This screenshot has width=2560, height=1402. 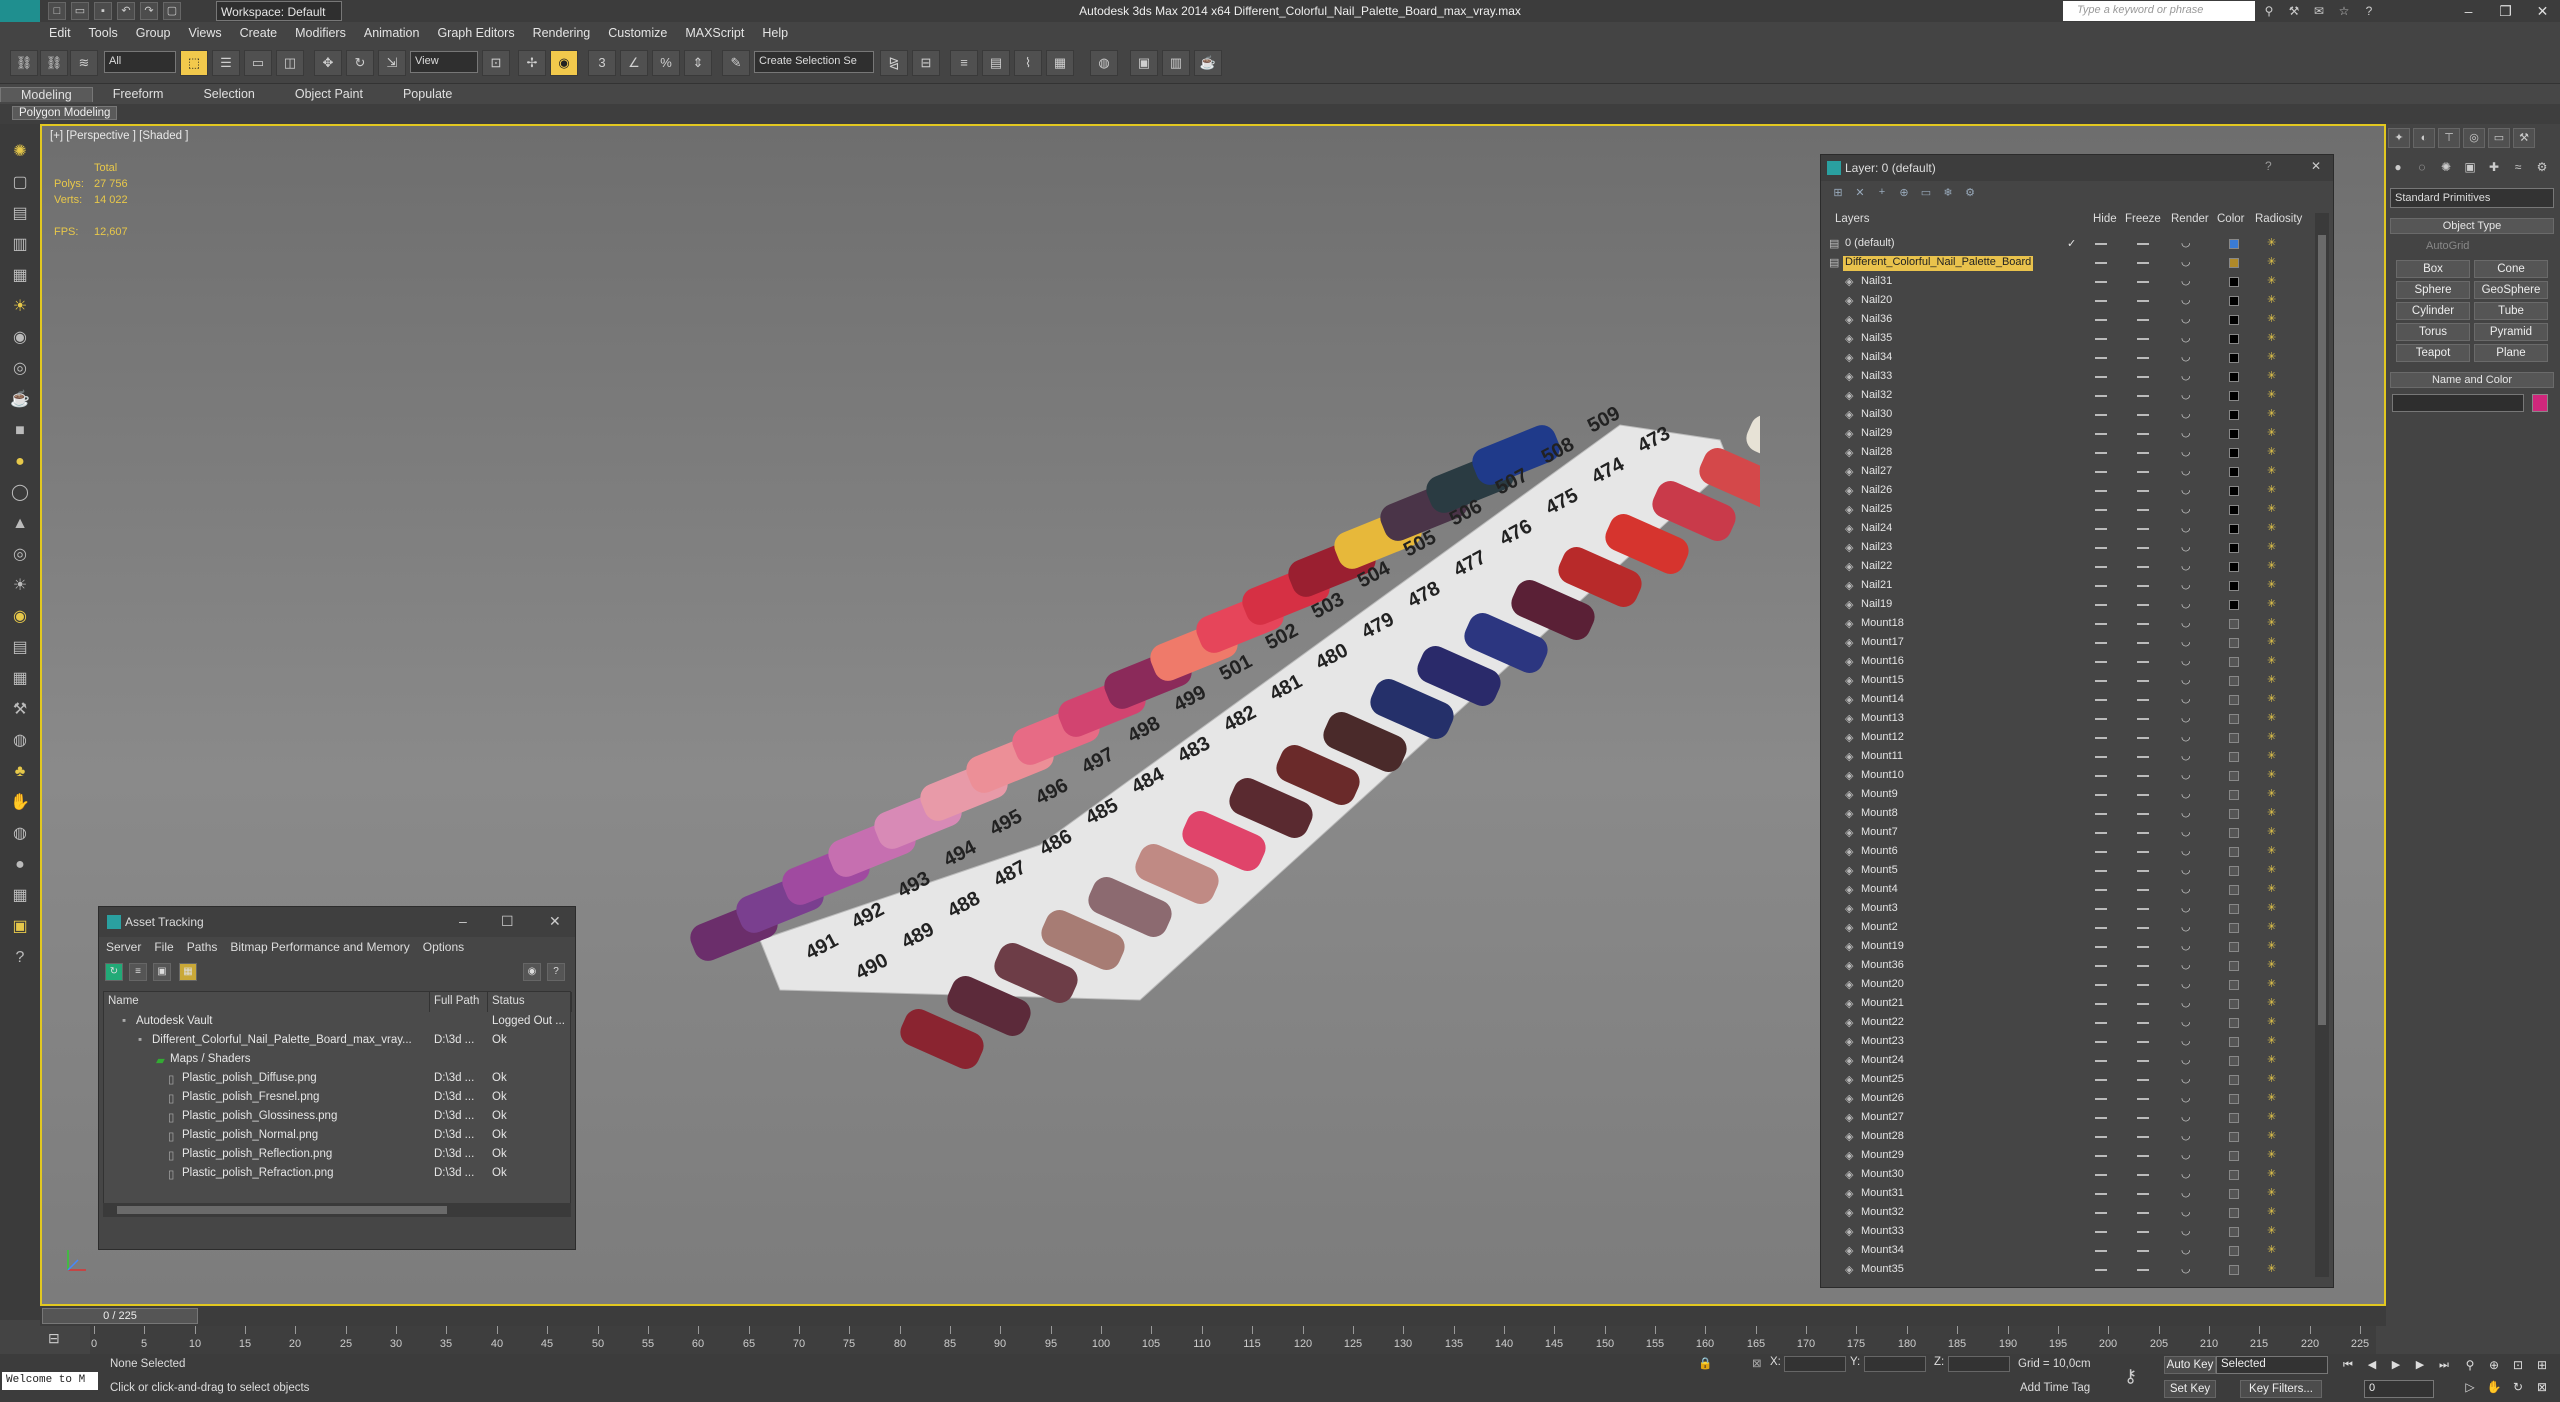 What do you see at coordinates (2069, 1099) in the screenshot?
I see `layer-row: ◈ Mount26 ◡ ✳` at bounding box center [2069, 1099].